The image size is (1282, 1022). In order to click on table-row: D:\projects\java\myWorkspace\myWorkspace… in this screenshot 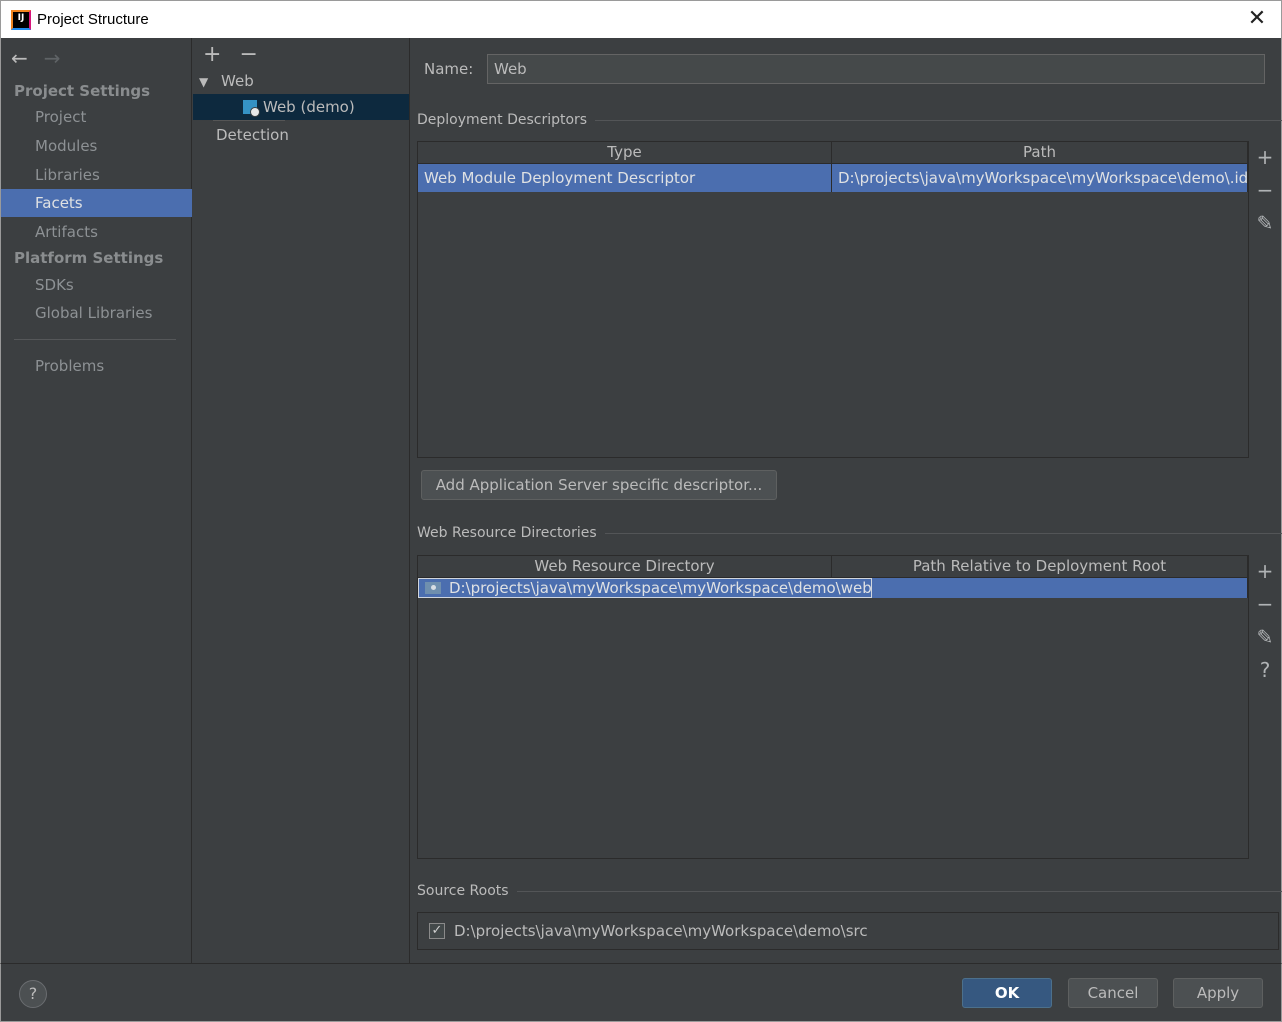, I will do `click(833, 588)`.